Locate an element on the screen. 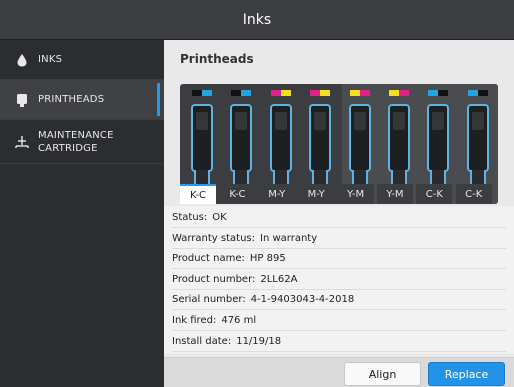 The image size is (514, 387). info-value: In warranty is located at coordinates (289, 238).